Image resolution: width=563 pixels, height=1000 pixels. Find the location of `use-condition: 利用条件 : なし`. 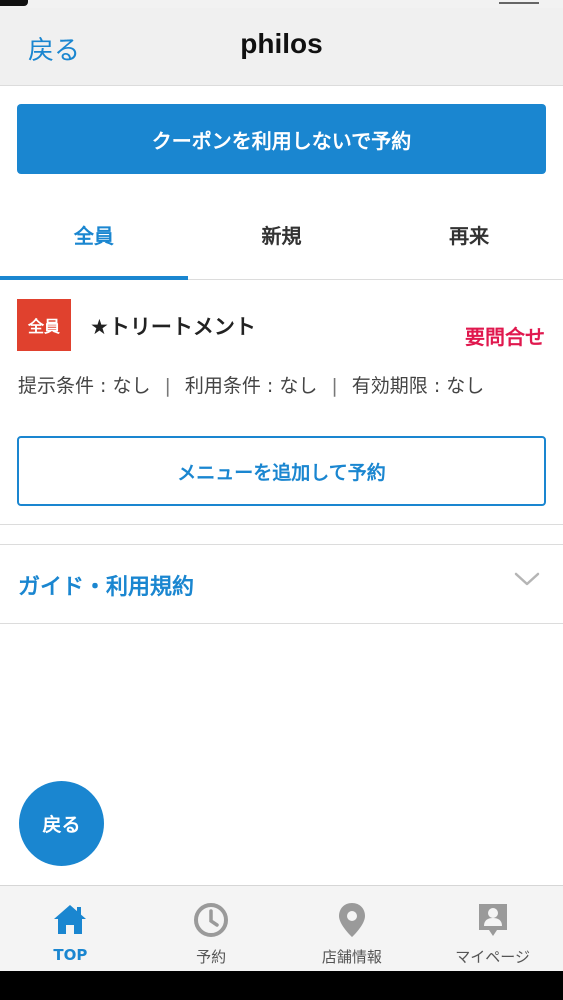

use-condition: 利用条件 : なし is located at coordinates (251, 386).